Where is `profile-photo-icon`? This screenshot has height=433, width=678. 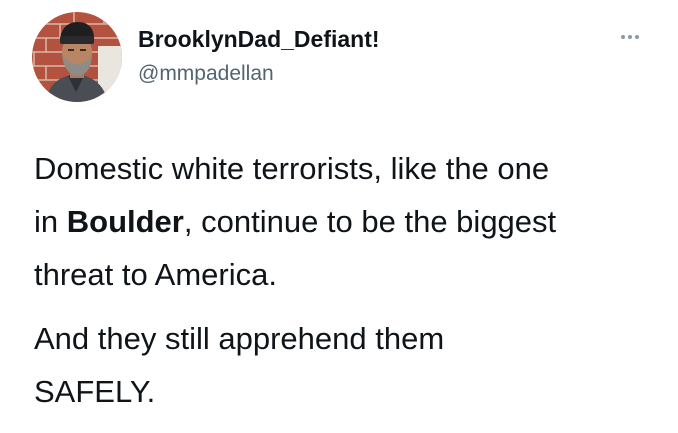
profile-photo-icon is located at coordinates (77, 57).